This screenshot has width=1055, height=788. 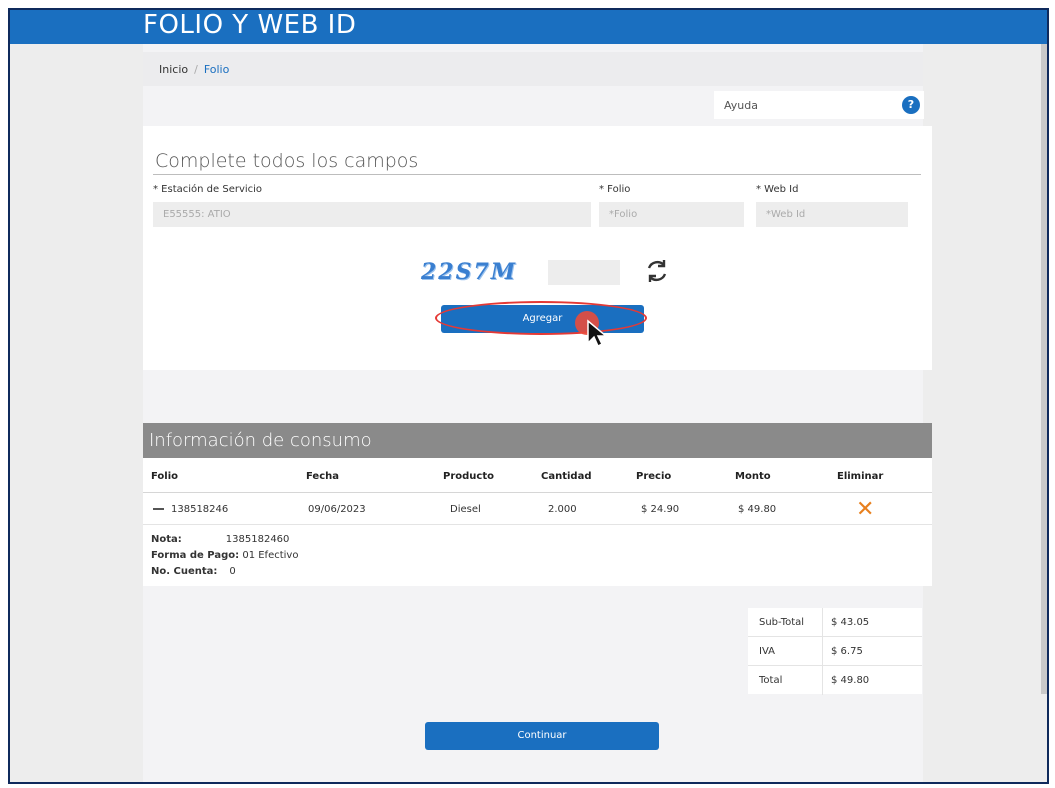 I want to click on total-value: $ 49.80, so click(x=850, y=680).